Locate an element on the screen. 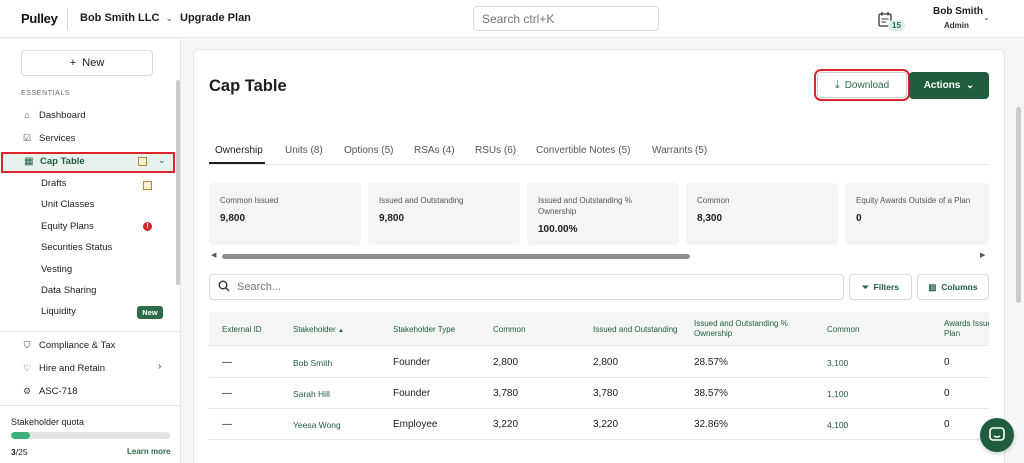 The image size is (1024, 463). company-name: Bob Smith LLC is located at coordinates (120, 18).